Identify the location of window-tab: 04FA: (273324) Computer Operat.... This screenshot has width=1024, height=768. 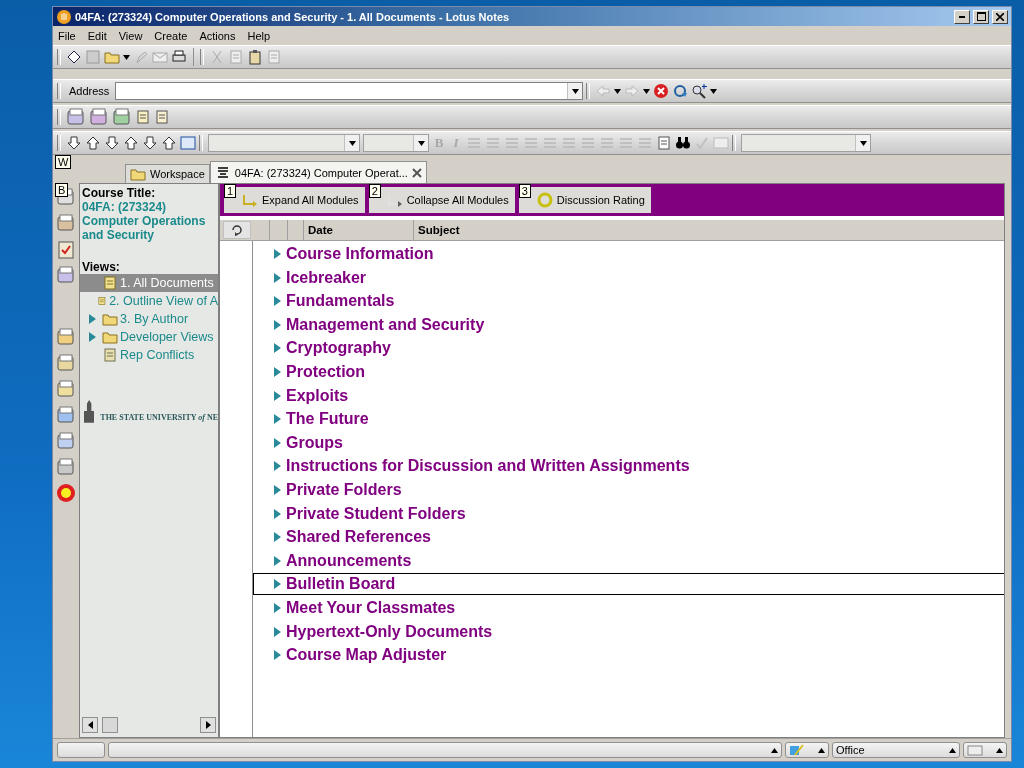
(318, 172).